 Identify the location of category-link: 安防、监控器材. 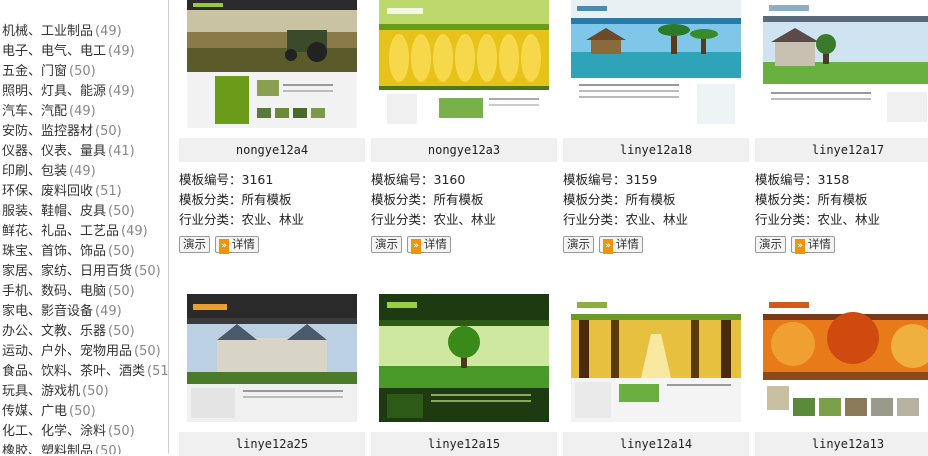
(47, 131).